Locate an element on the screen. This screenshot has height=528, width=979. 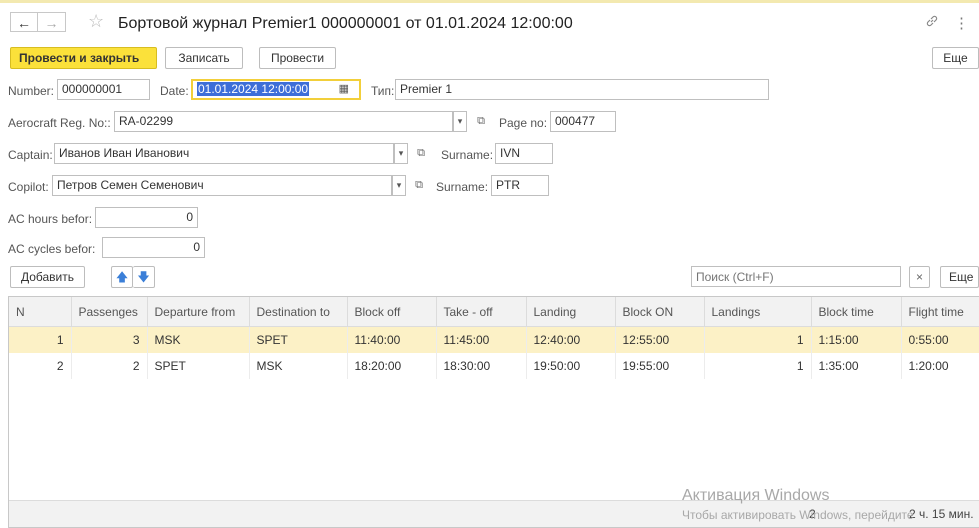
arrow-up-icon: 🡅 is located at coordinates (122, 277).